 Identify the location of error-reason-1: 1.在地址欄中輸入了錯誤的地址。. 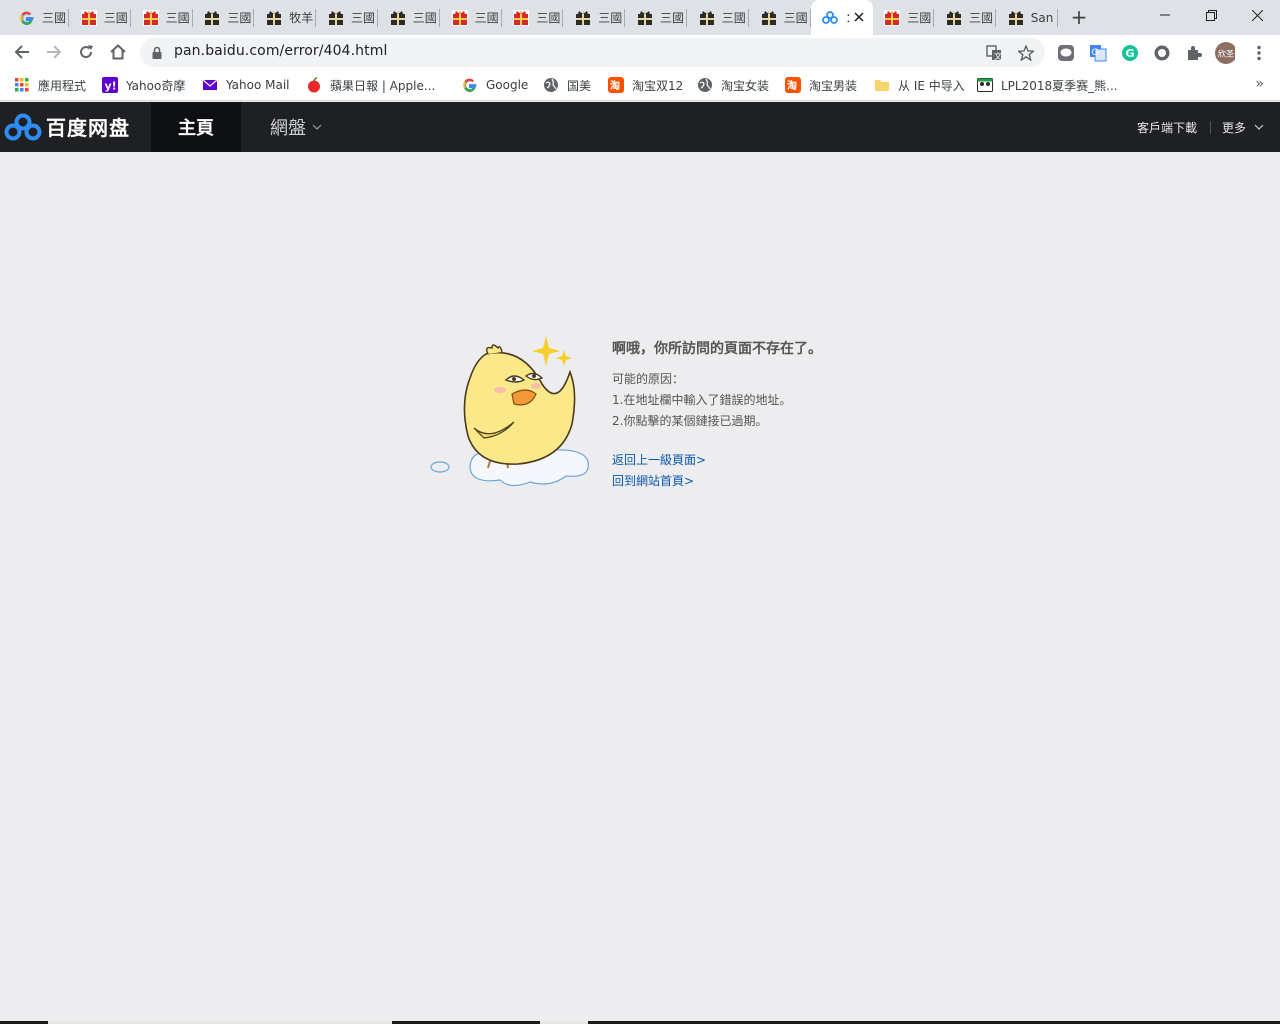
(702, 400).